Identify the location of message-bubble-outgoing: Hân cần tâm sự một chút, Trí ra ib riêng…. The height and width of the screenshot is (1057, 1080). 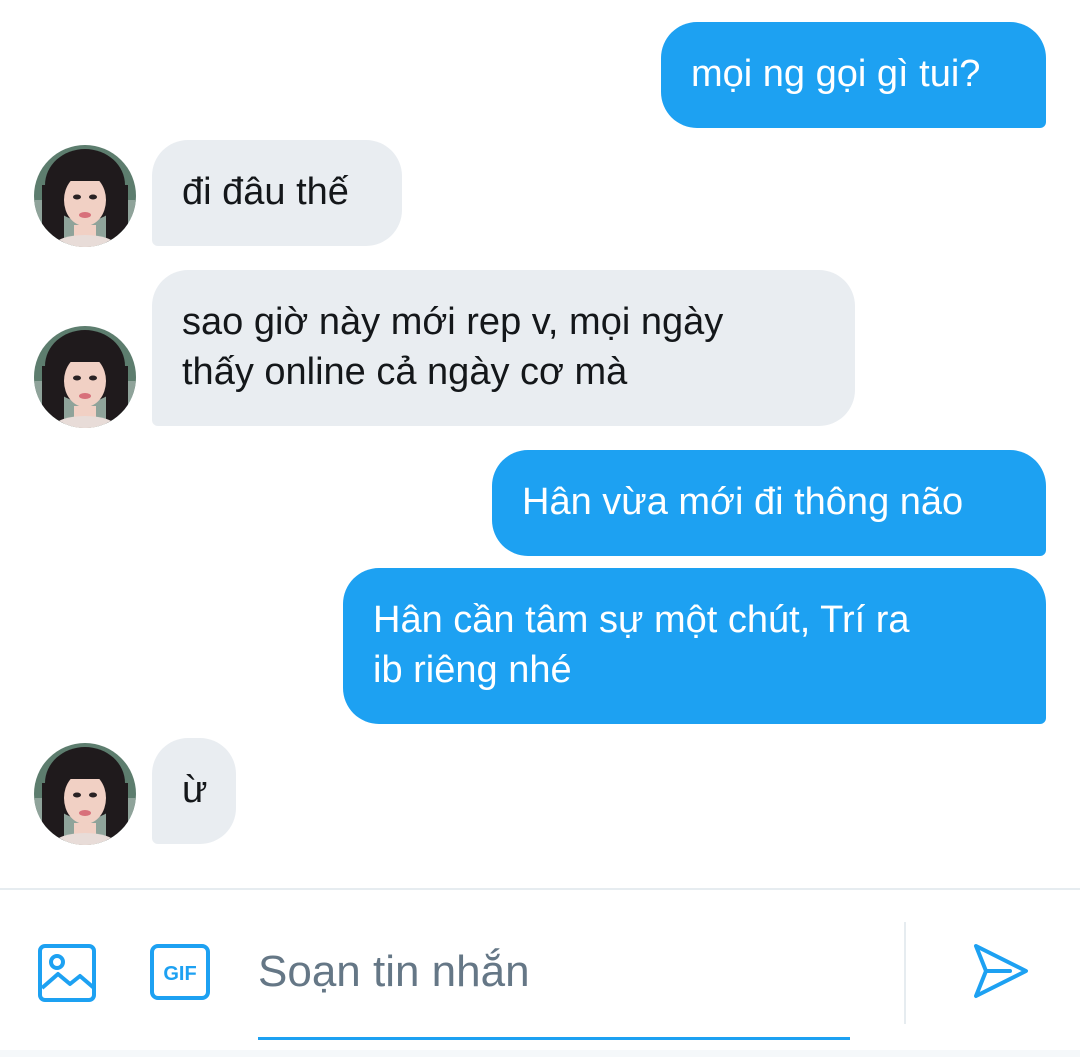
(694, 646).